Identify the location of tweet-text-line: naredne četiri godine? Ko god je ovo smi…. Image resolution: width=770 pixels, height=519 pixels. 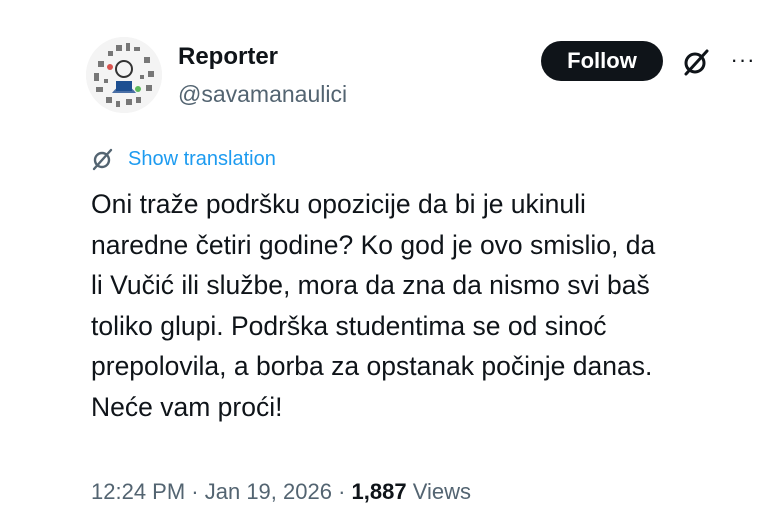
(373, 244).